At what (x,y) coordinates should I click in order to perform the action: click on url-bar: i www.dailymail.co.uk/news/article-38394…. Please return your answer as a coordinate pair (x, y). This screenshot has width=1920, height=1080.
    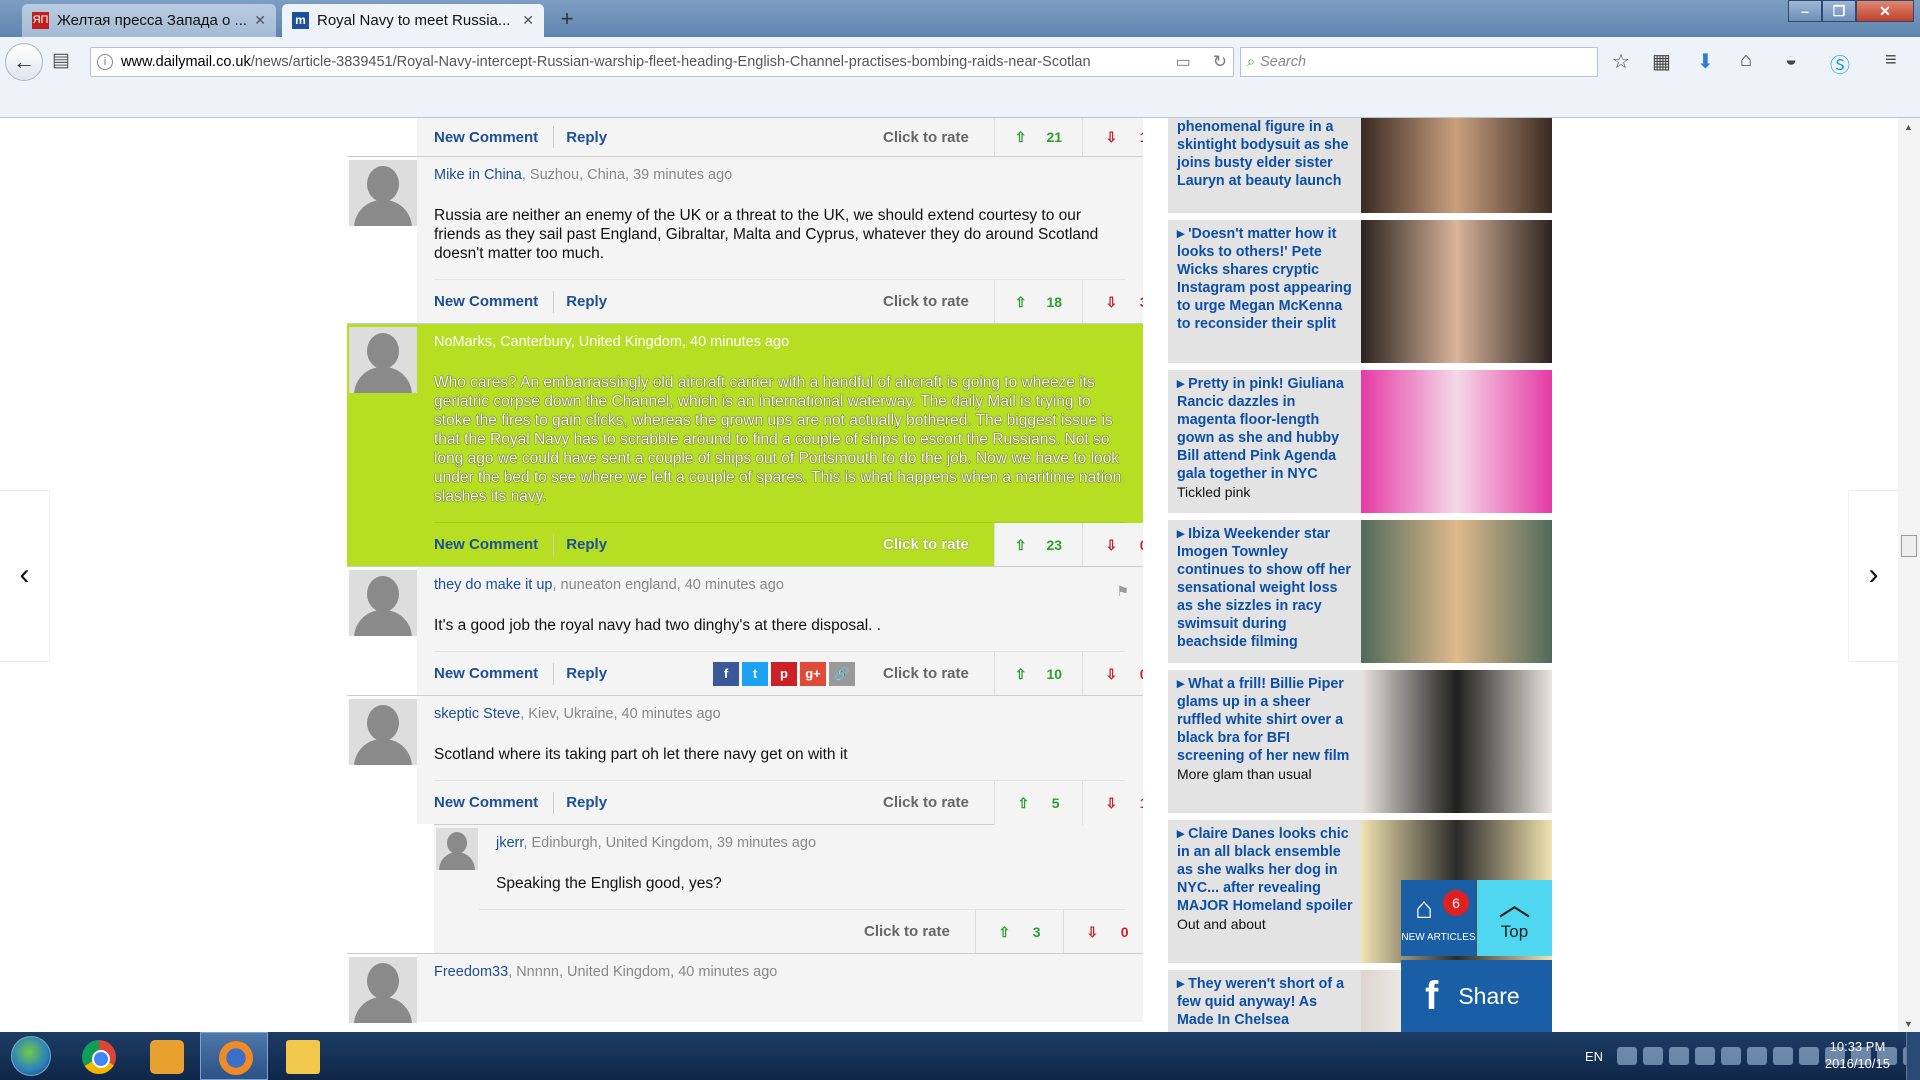
    Looking at the image, I should click on (662, 62).